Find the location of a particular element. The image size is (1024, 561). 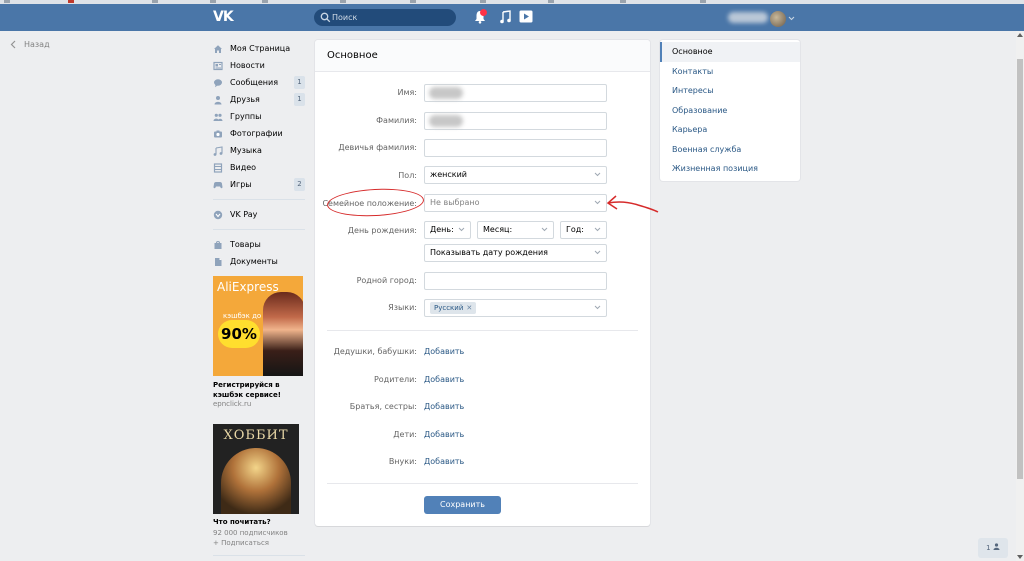

person-icon is located at coordinates (996, 546).